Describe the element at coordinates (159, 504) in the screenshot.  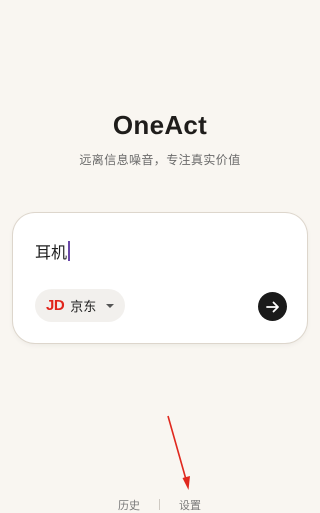
I see `footer-divider` at that location.